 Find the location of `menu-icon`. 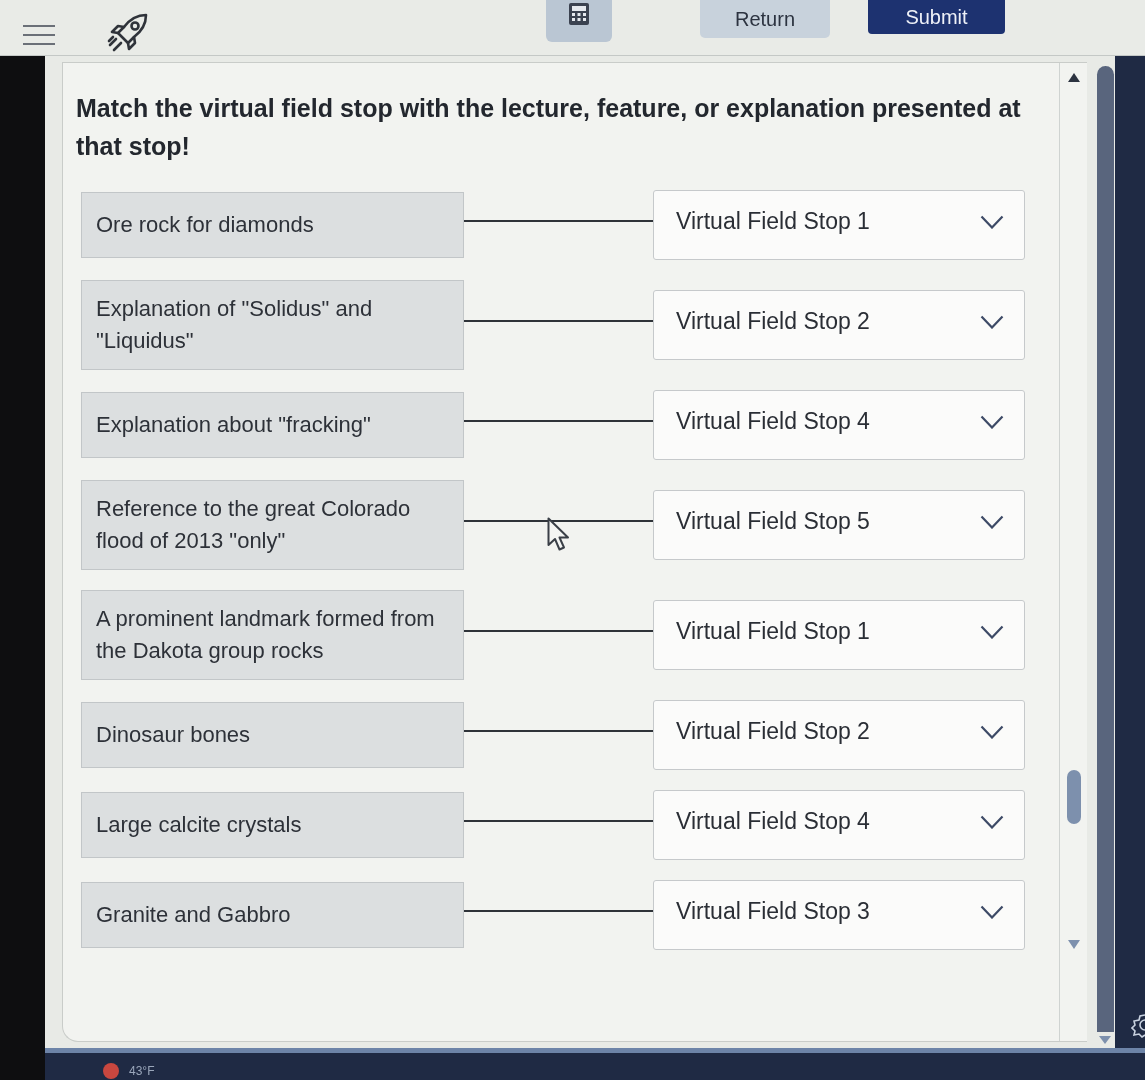

menu-icon is located at coordinates (39, 35).